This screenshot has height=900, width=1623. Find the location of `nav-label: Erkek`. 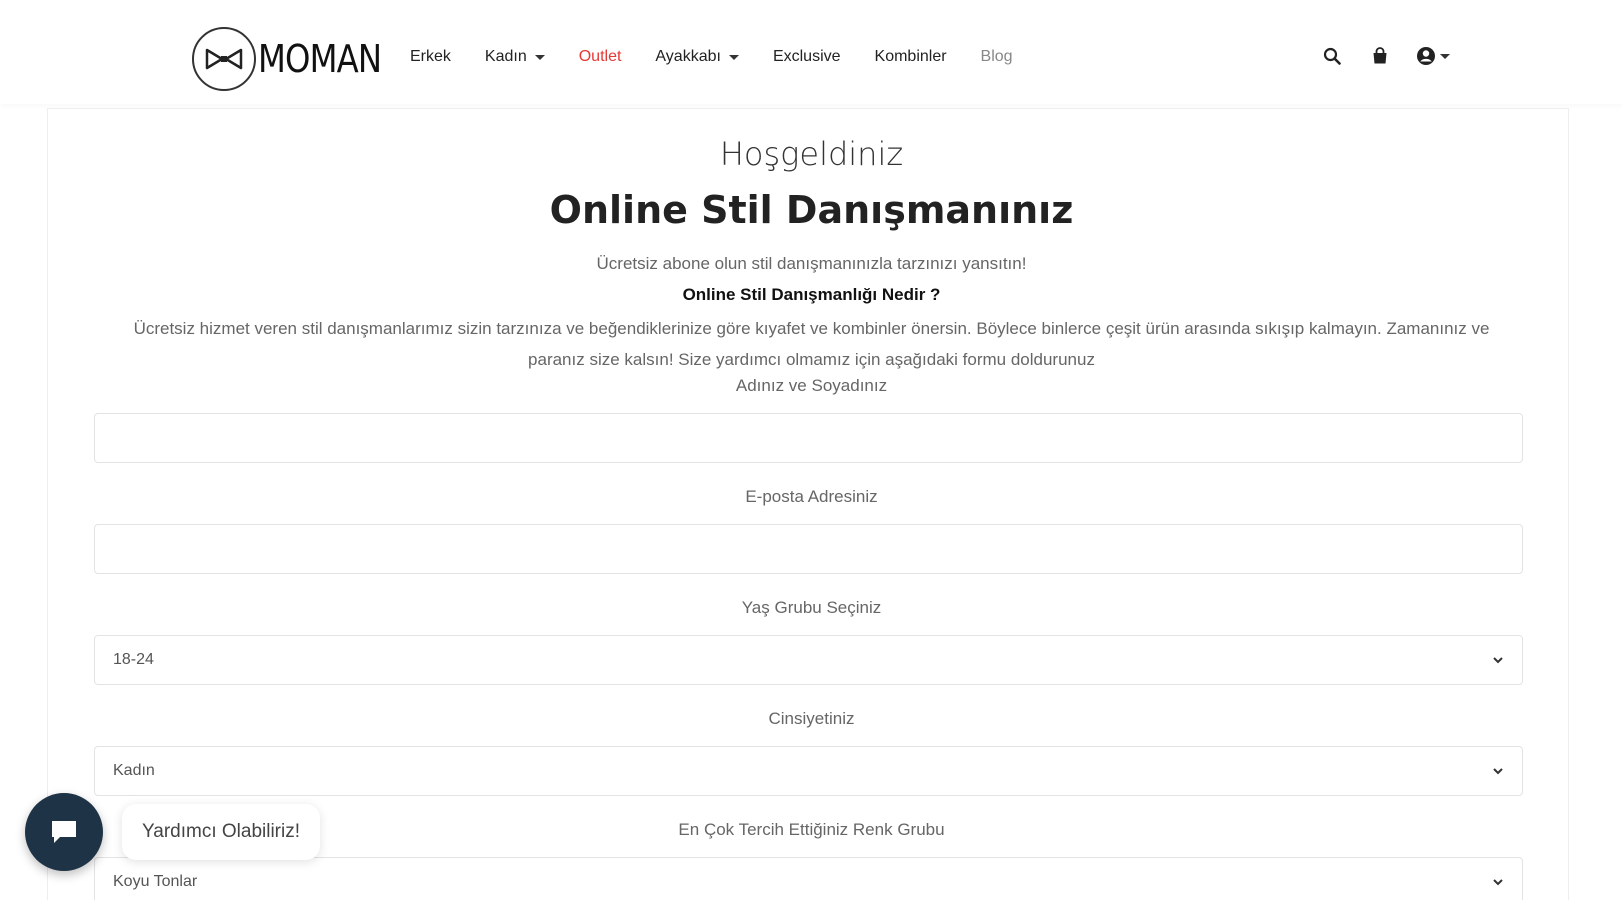

nav-label: Erkek is located at coordinates (430, 56).